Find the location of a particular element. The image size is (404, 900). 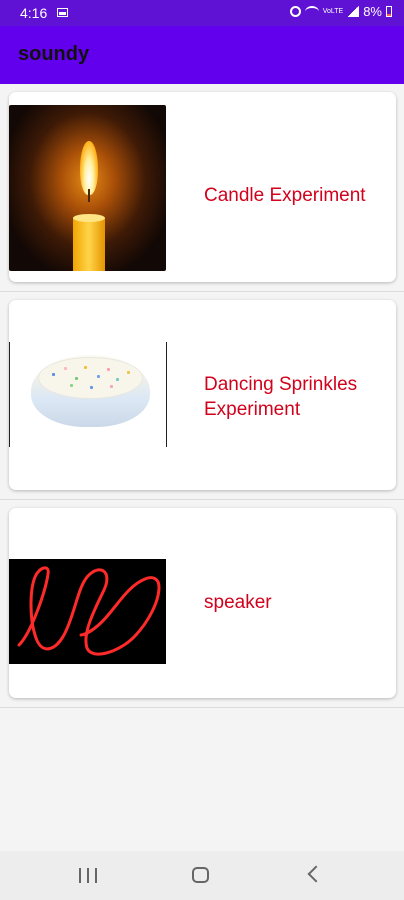

home-icon is located at coordinates (200, 875).